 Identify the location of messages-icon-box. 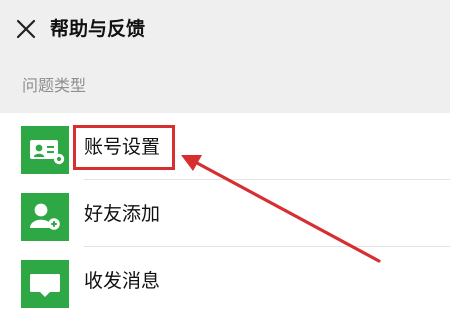
(45, 284).